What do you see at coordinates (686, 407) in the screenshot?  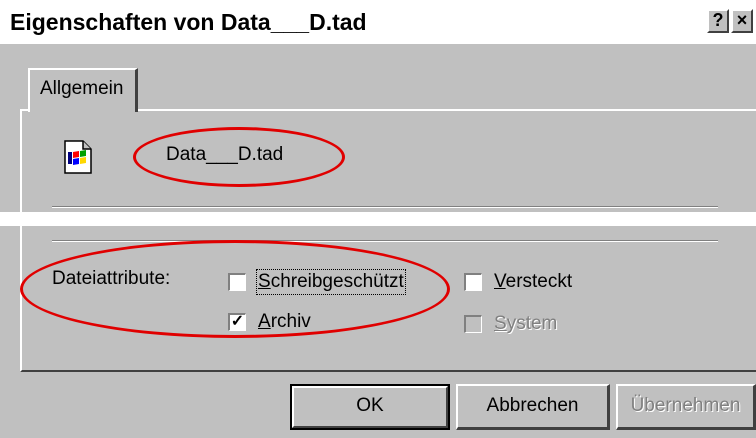 I see `apply-button: Übernehmen` at bounding box center [686, 407].